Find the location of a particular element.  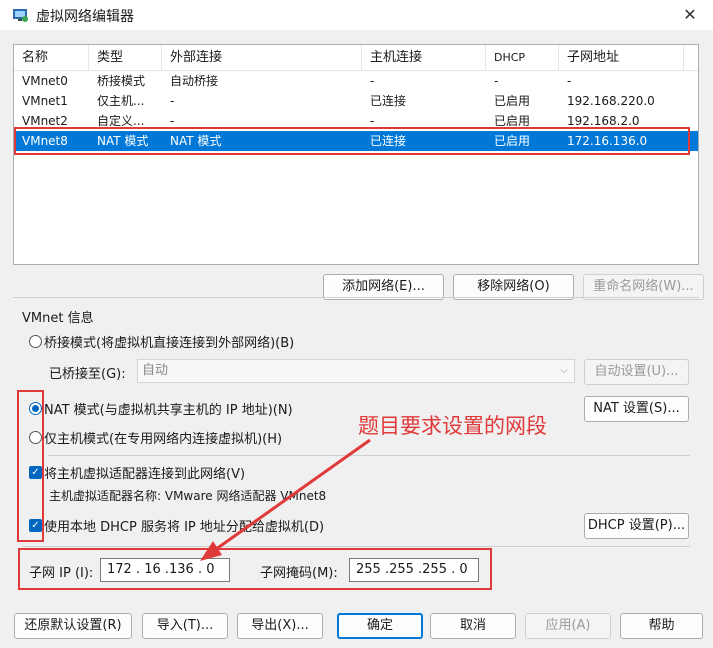

dhcp-checkbox: ✓ is located at coordinates (35, 525).